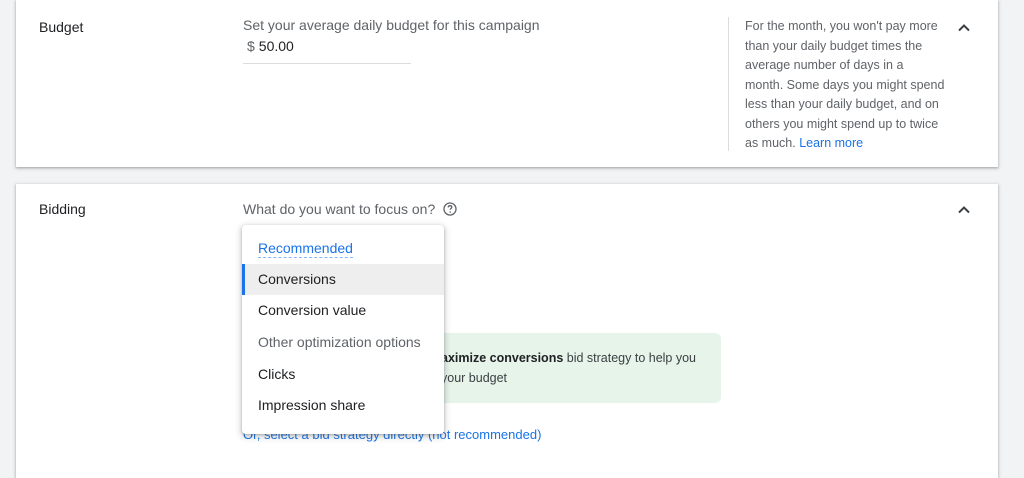 This screenshot has height=478, width=1024. I want to click on recommended-label: Recommended, so click(305, 249).